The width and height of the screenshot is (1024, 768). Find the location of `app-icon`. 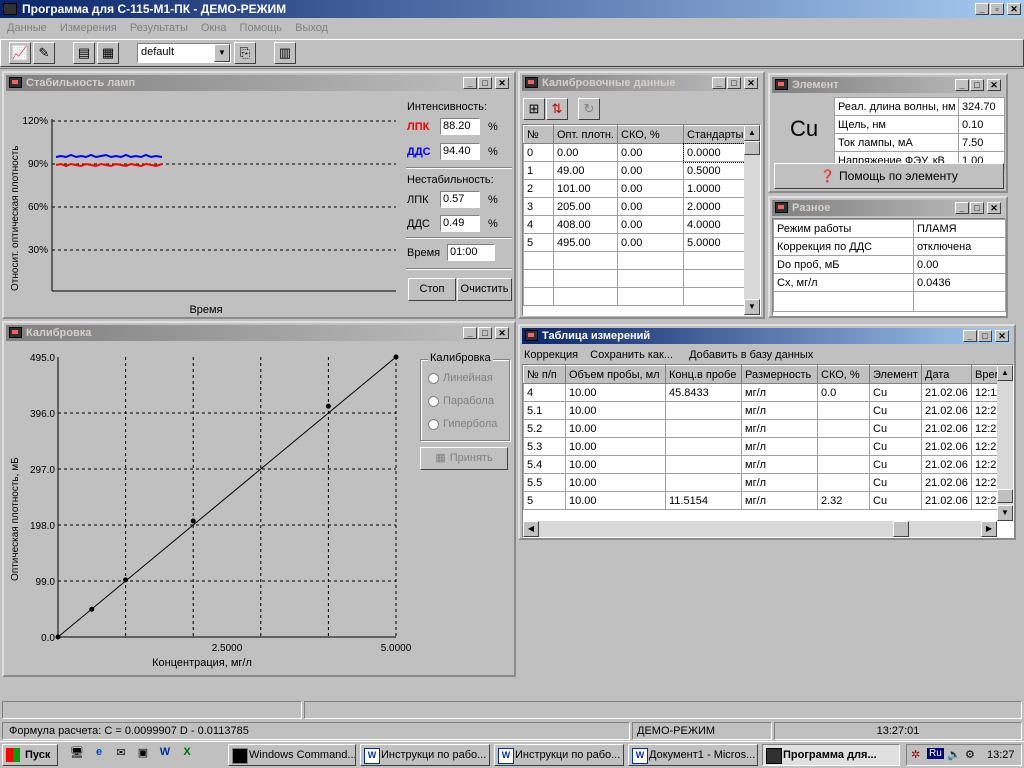

app-icon is located at coordinates (10, 9).